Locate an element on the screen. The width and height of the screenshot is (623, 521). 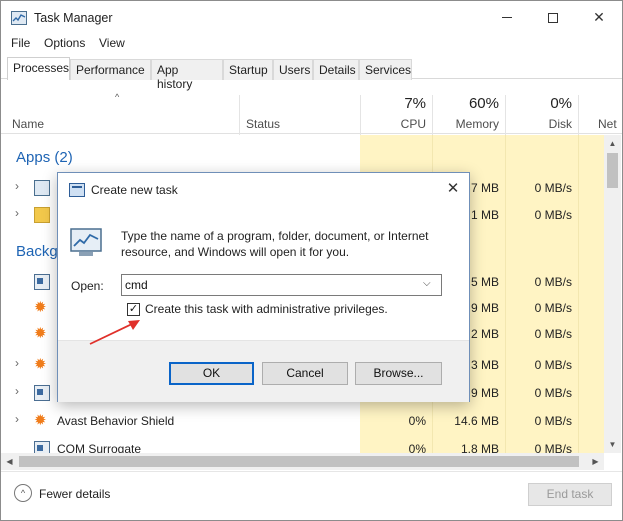
maximize-button is located at coordinates (553, 17).